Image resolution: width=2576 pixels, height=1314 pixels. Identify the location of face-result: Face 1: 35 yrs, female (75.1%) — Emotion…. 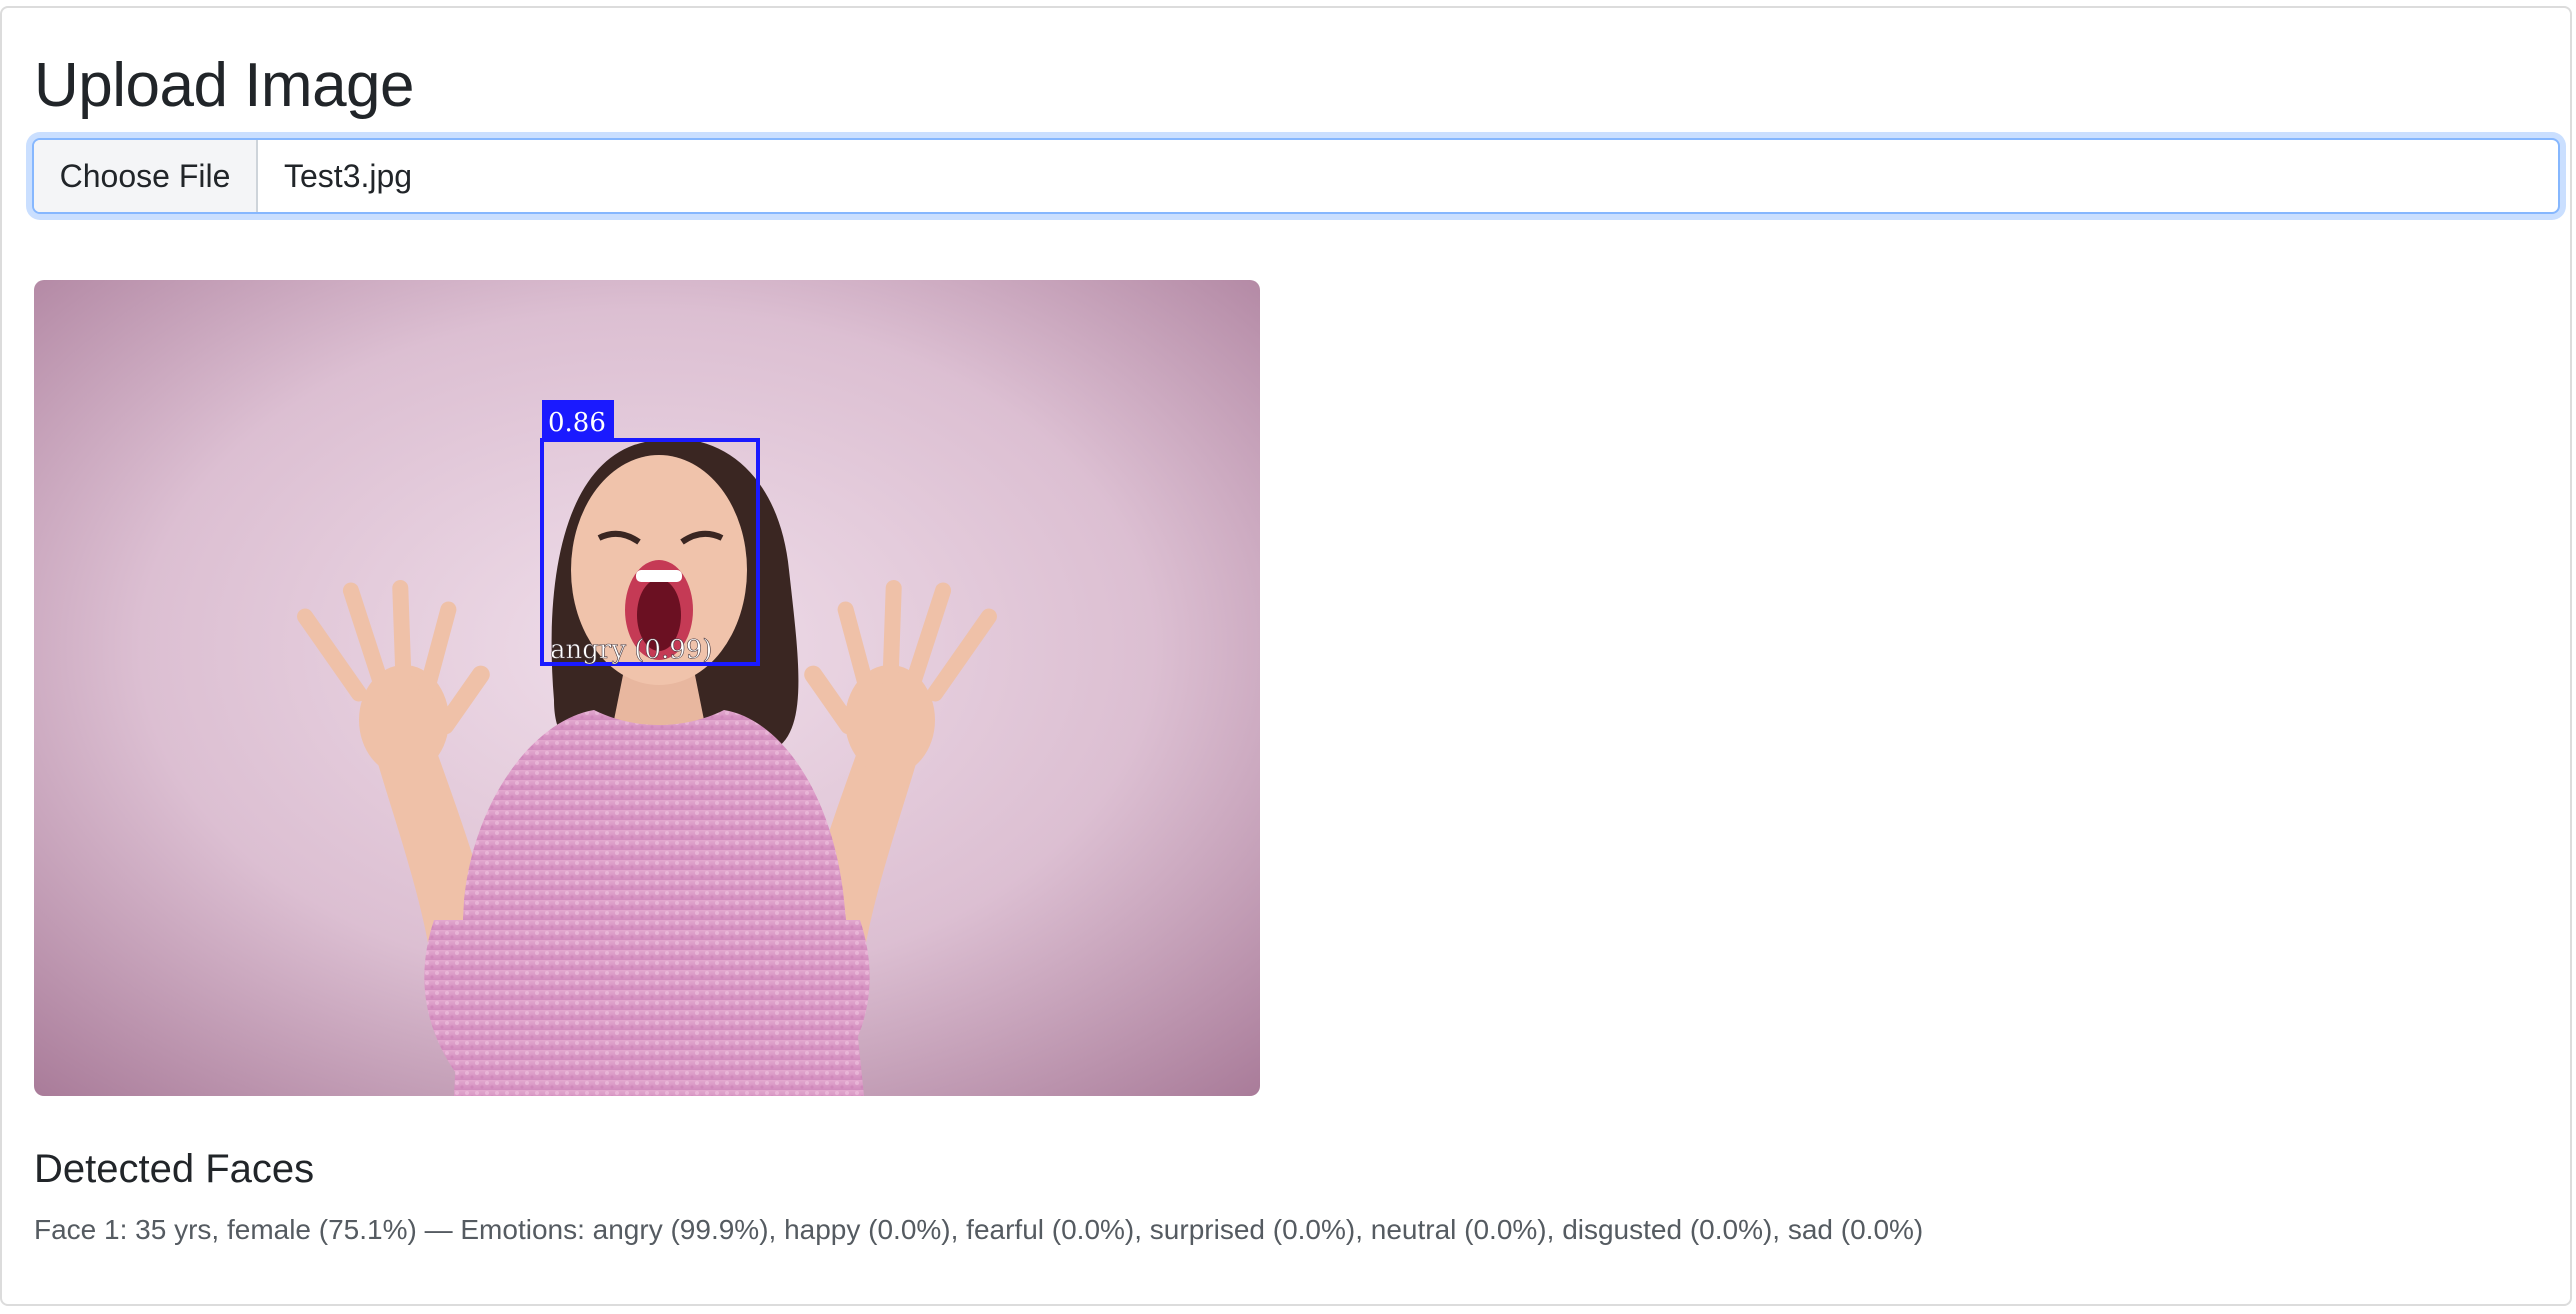
(979, 1229).